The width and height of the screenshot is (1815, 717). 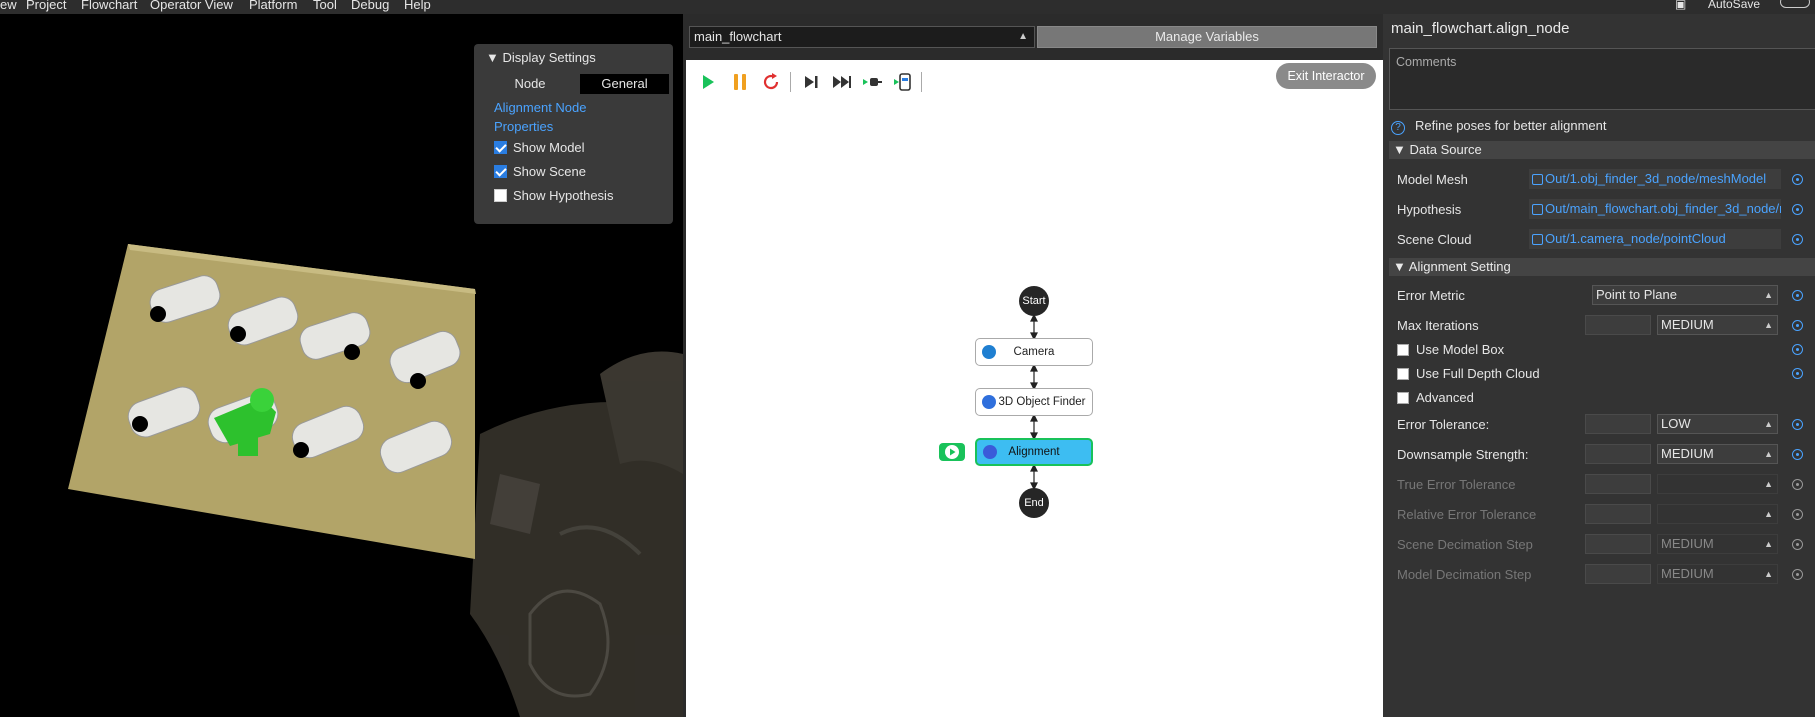 I want to click on downsample-strength-label: Downsample Strength:, so click(x=1463, y=454).